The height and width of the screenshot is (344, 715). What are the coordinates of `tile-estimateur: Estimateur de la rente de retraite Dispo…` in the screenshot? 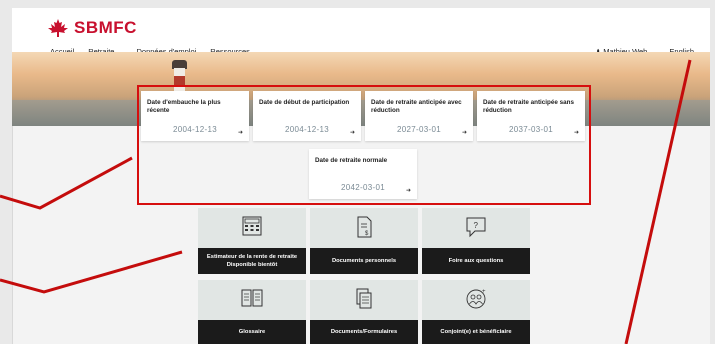 It's located at (252, 241).